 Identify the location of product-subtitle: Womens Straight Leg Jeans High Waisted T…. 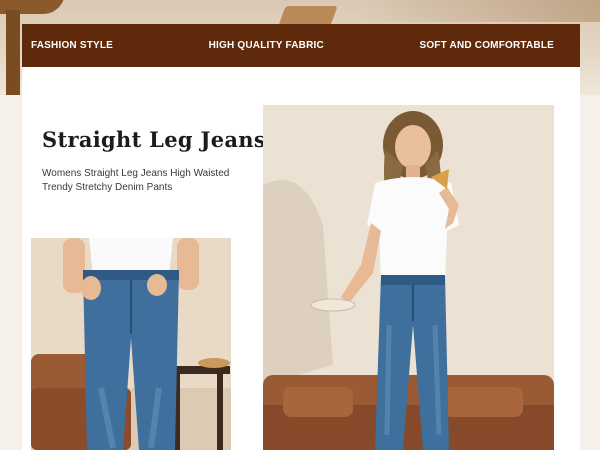
(136, 180).